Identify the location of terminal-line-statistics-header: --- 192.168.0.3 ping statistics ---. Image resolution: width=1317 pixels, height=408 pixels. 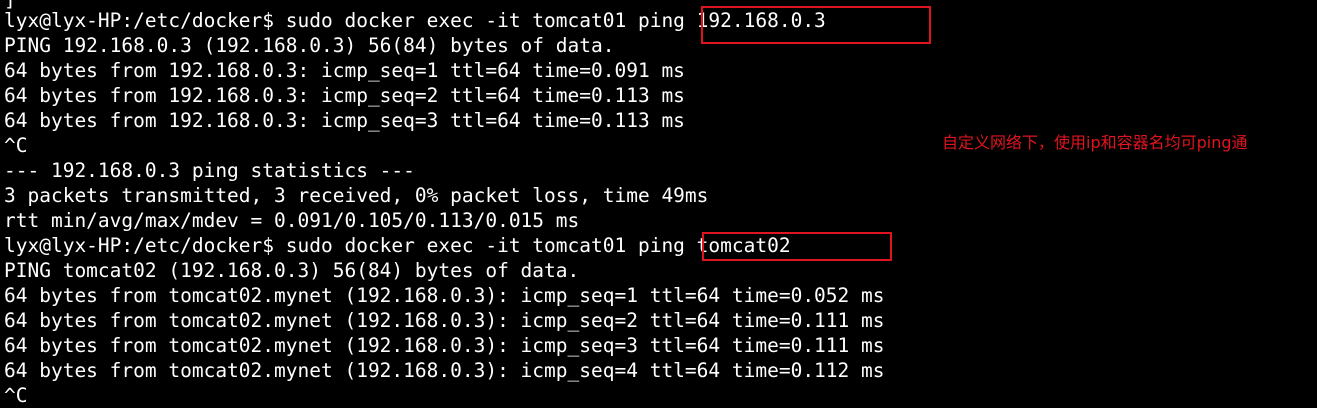
(209, 170).